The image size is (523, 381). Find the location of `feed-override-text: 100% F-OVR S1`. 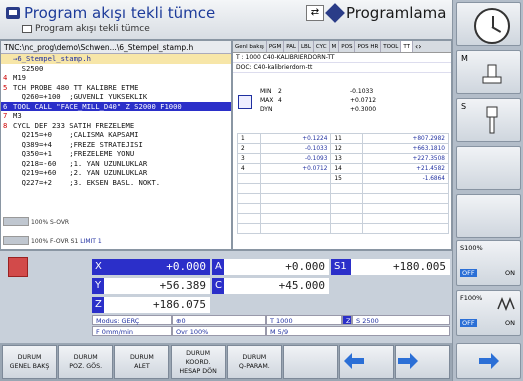

feed-override-text: 100% F-OVR S1 is located at coordinates (55, 241).